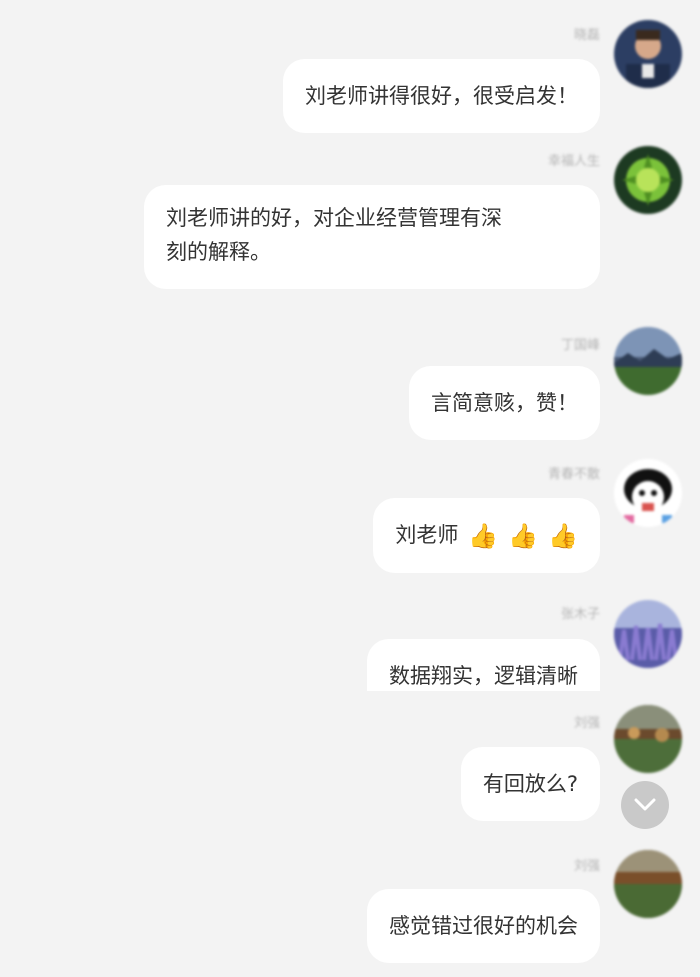 This screenshot has width=700, height=977. Describe the element at coordinates (441, 96) in the screenshot. I see `message-bubble: 刘老师讲得很好，很受启发！` at that location.